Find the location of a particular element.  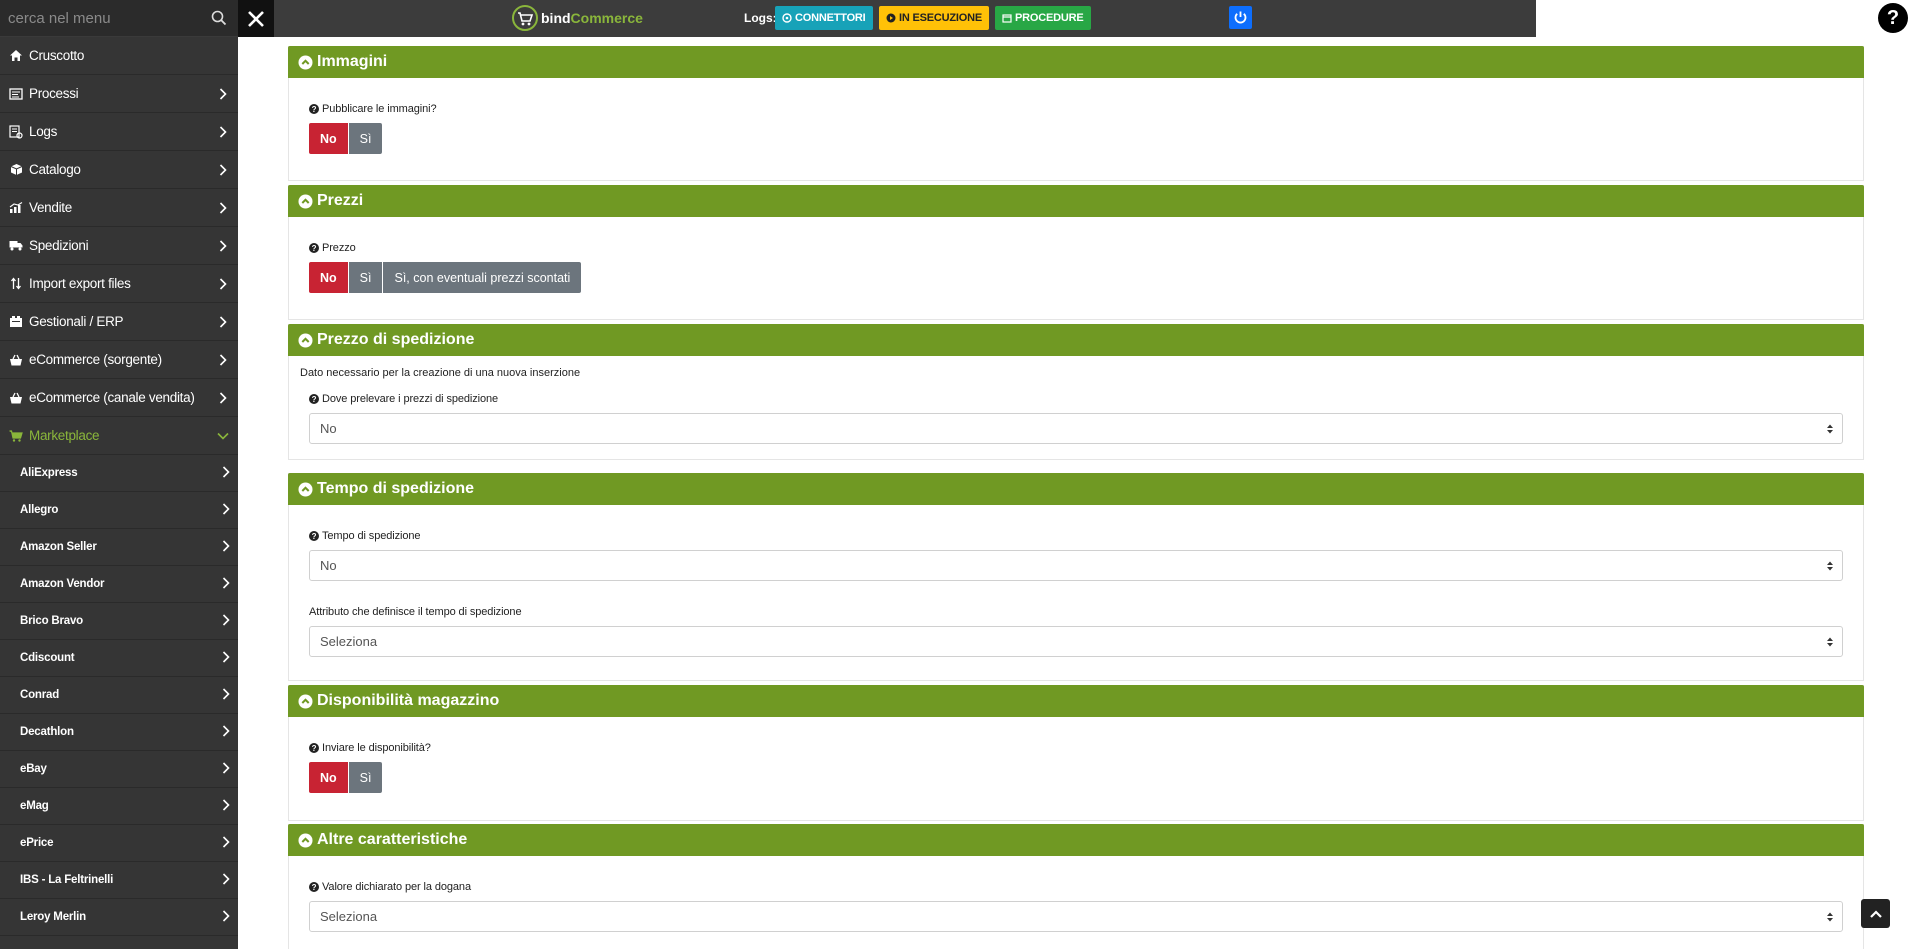

select-value: No is located at coordinates (328, 428).